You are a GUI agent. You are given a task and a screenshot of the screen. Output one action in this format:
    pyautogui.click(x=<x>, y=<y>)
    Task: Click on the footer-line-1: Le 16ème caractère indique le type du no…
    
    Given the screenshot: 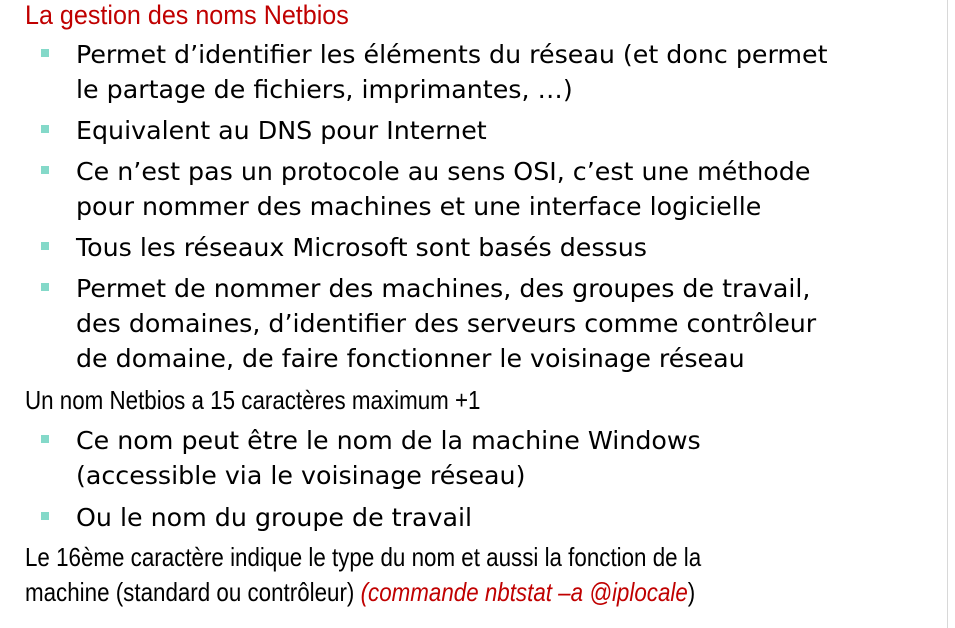 What is the action you would take?
    pyautogui.click(x=363, y=557)
    